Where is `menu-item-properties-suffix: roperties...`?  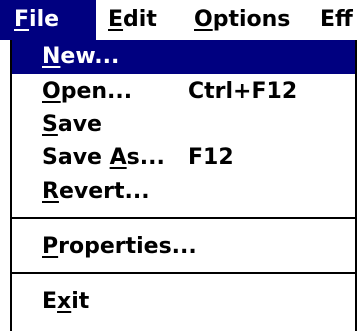
menu-item-properties-suffix: roperties... is located at coordinates (127, 246).